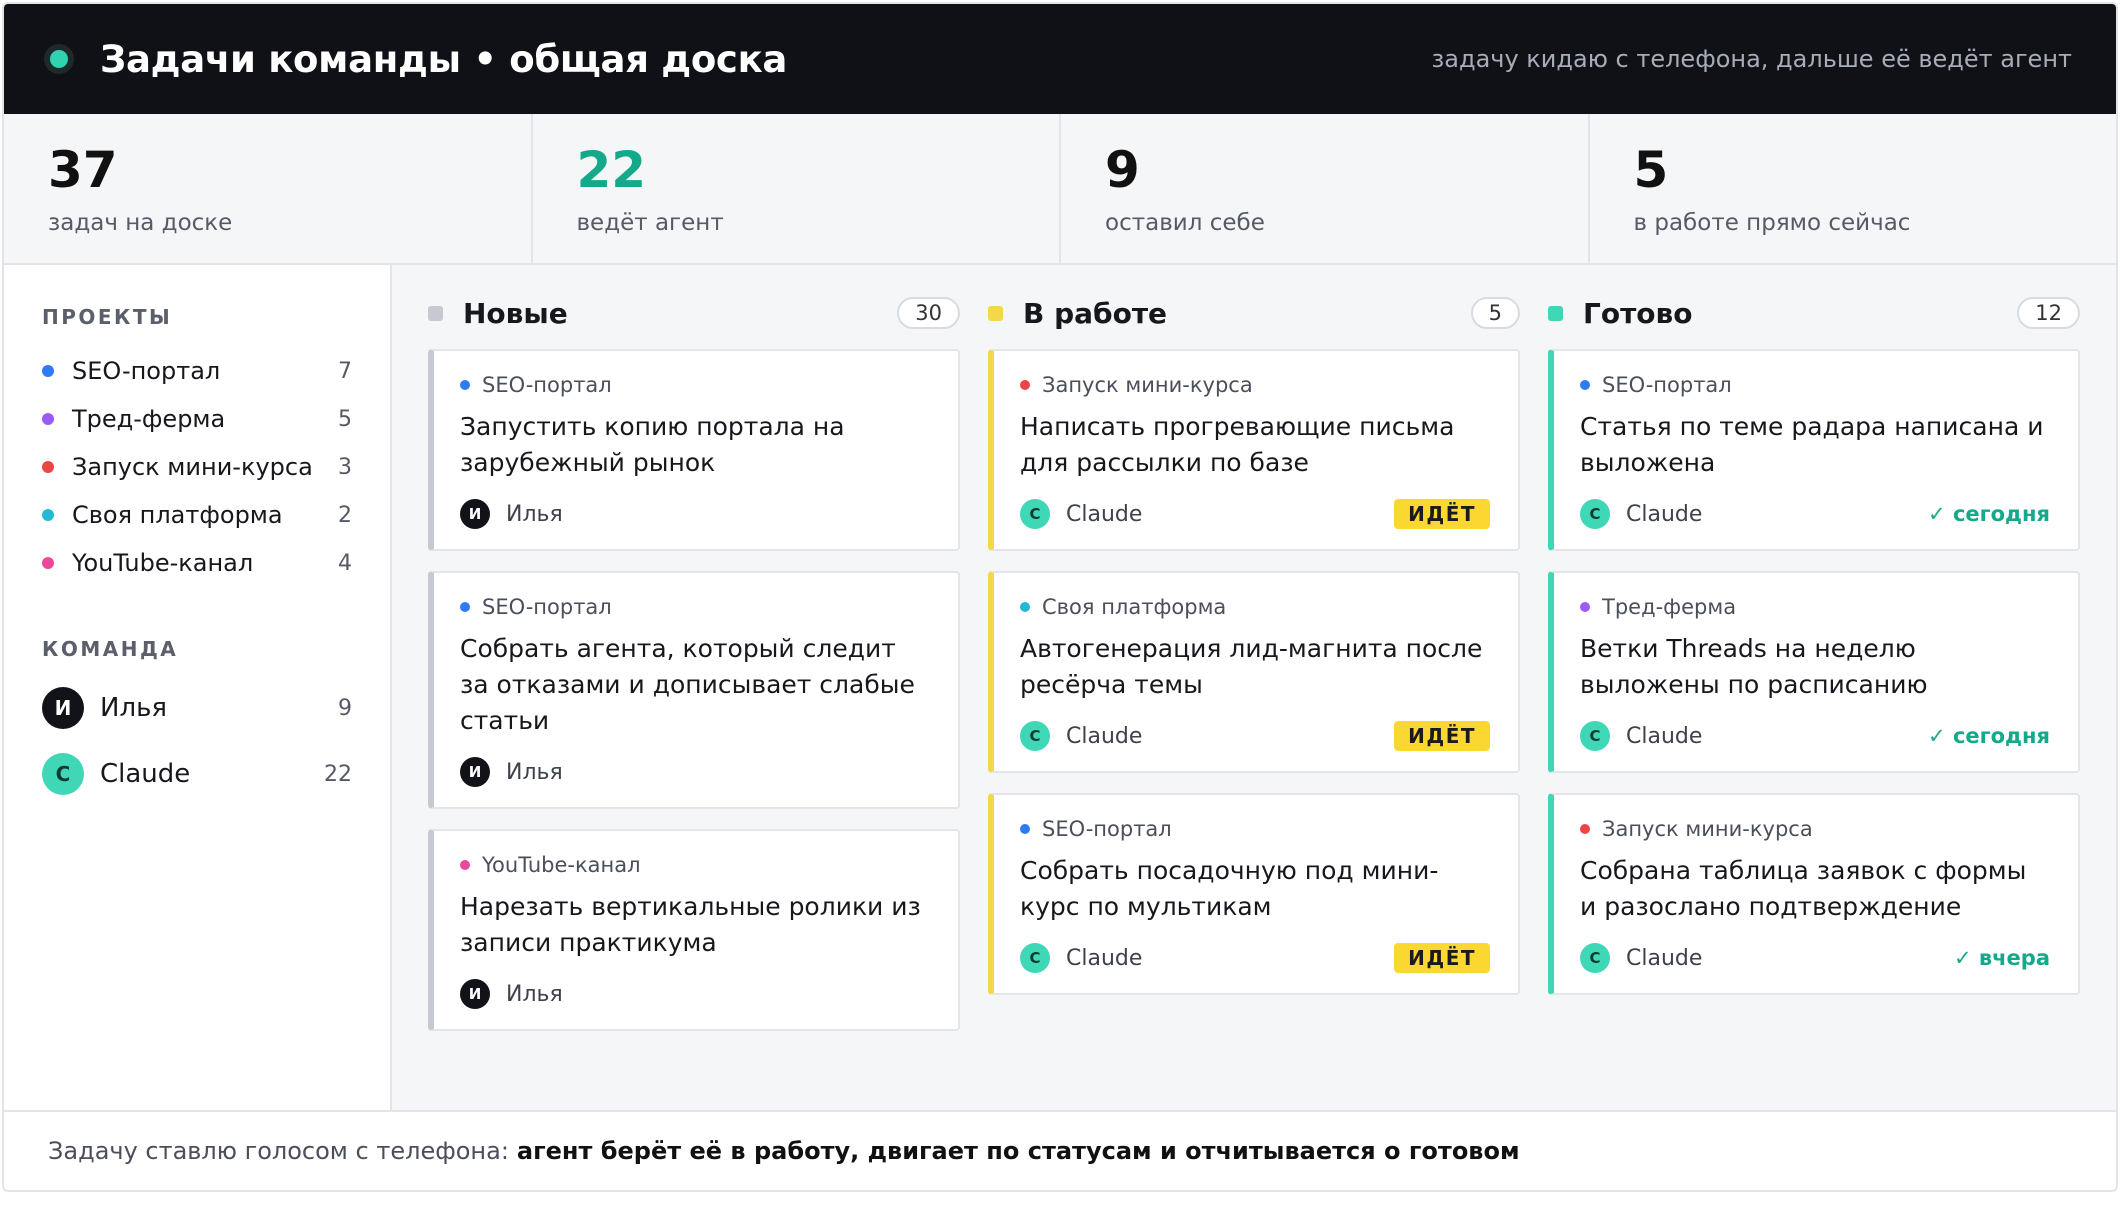  What do you see at coordinates (1772, 223) in the screenshot?
I see `stat-label: в работе прямо сейчас` at bounding box center [1772, 223].